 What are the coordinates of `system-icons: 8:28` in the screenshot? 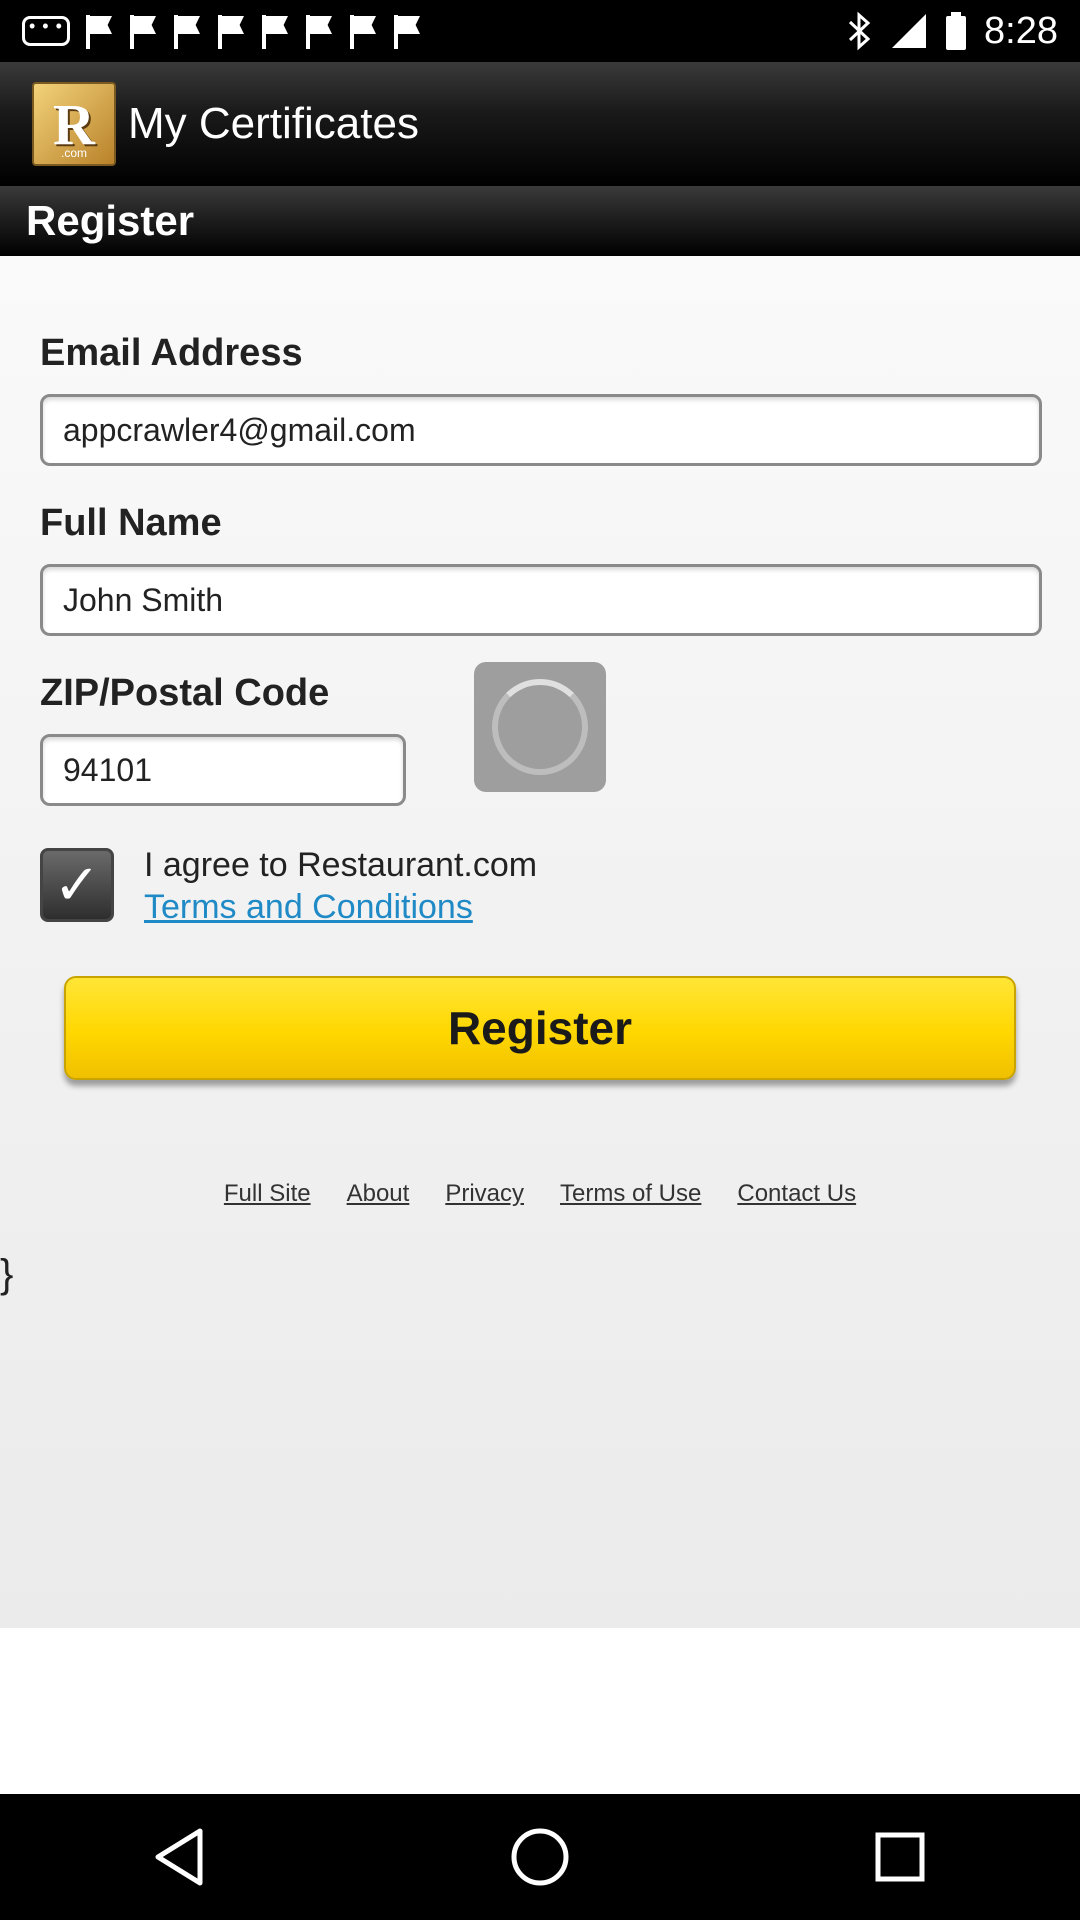 It's located at (963, 31).